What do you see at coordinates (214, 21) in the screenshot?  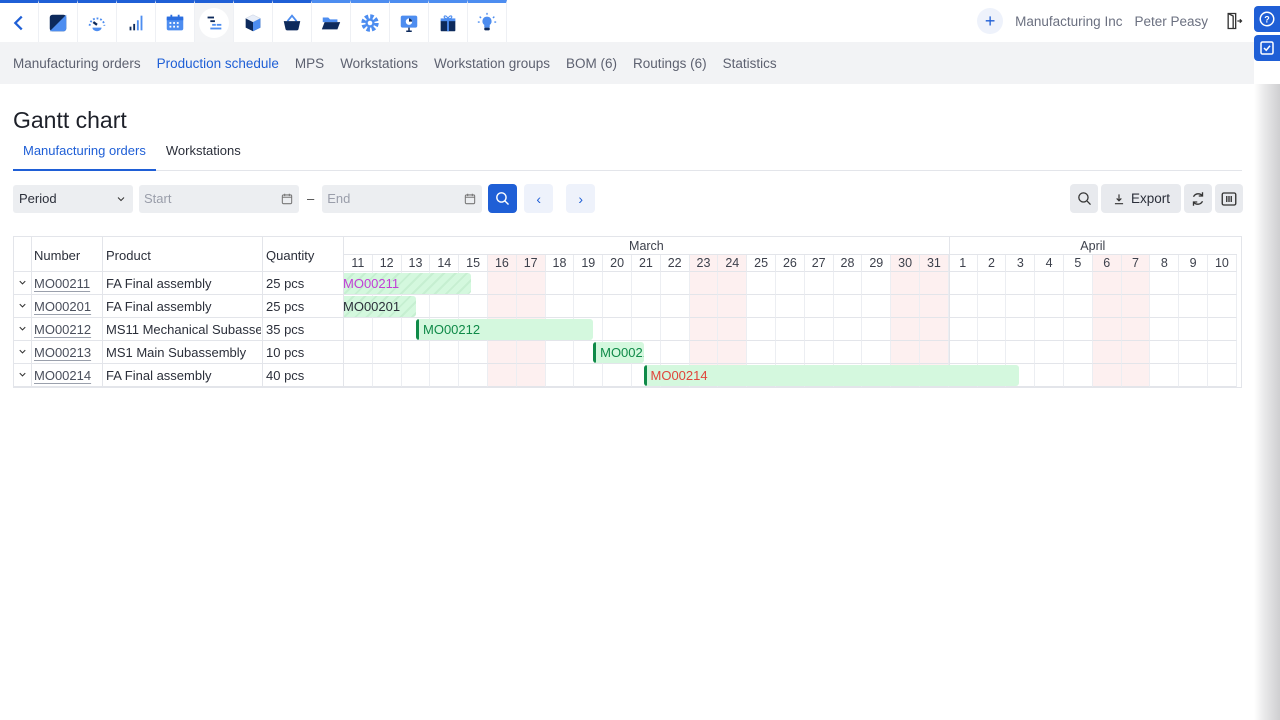 I see `module-gantt` at bounding box center [214, 21].